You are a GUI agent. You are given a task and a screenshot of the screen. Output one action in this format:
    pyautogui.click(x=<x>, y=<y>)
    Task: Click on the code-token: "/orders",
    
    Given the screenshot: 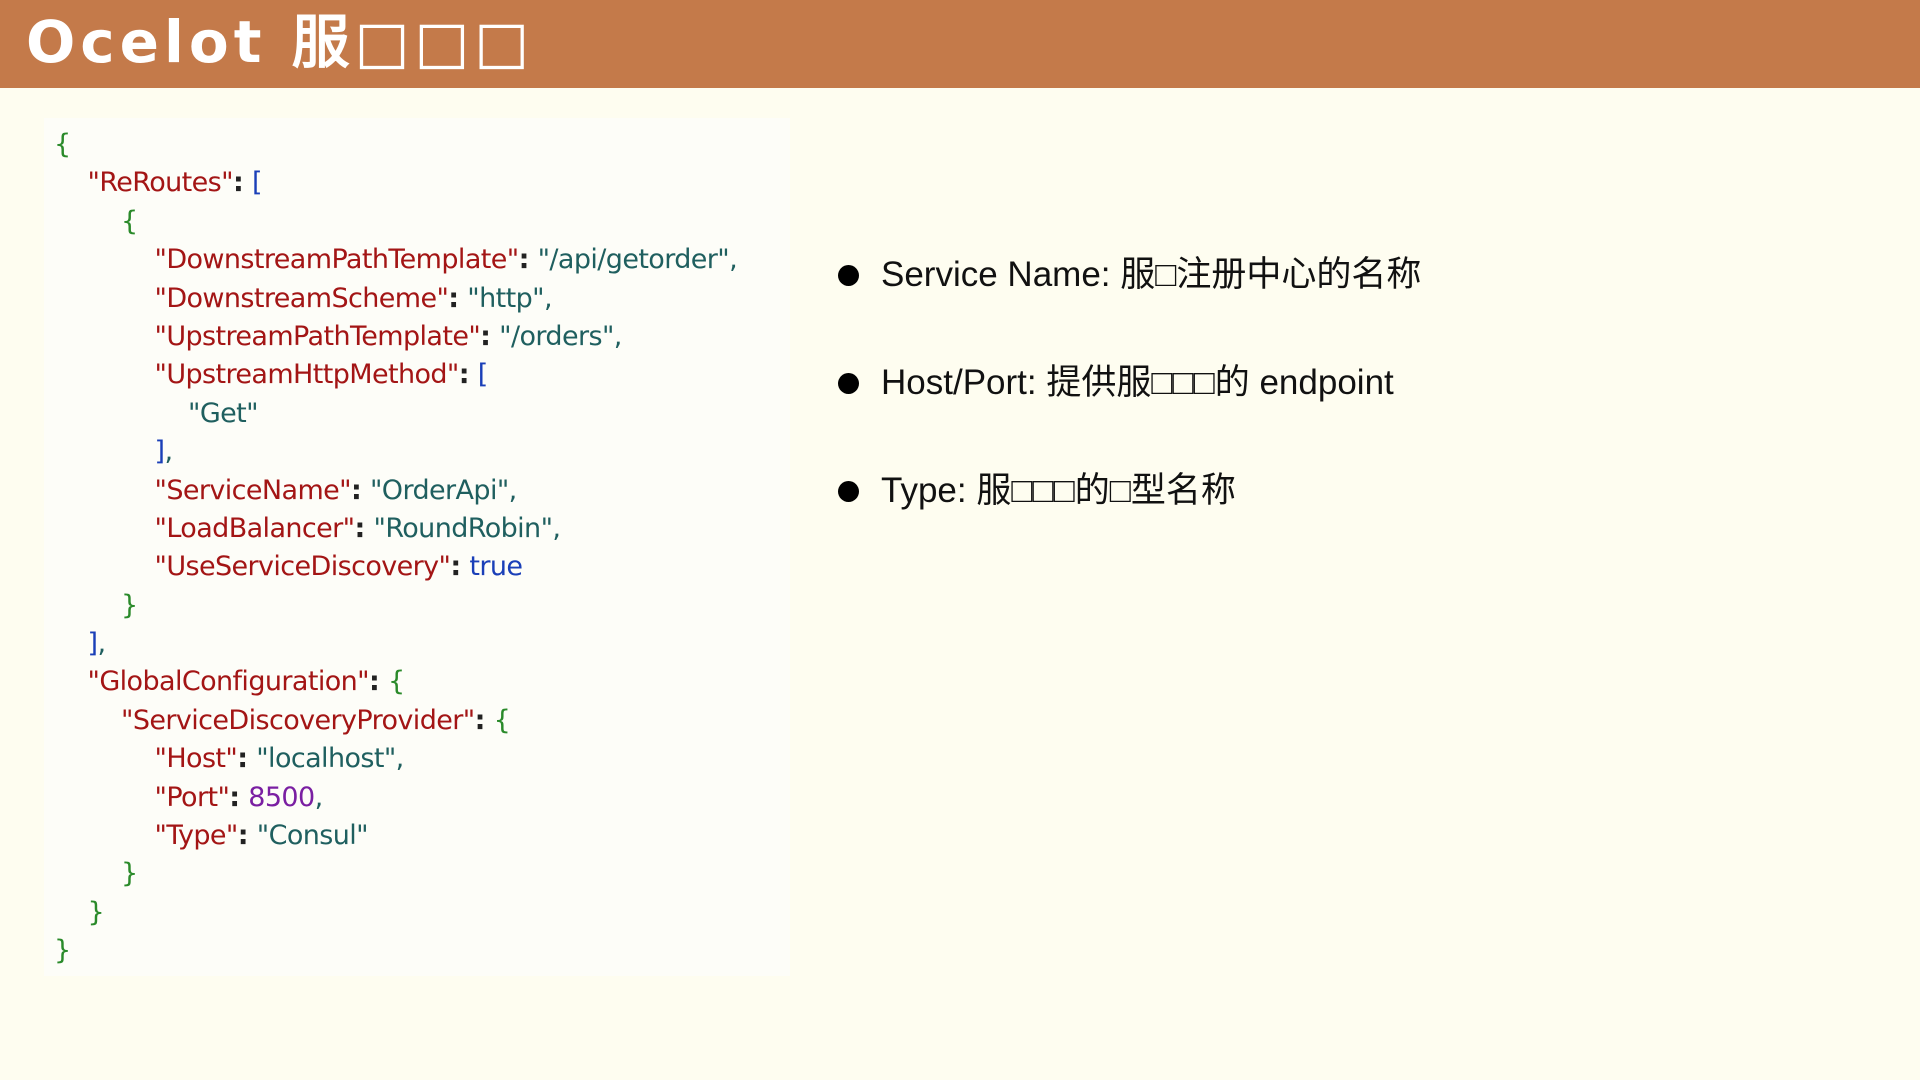 What is the action you would take?
    pyautogui.click(x=560, y=336)
    